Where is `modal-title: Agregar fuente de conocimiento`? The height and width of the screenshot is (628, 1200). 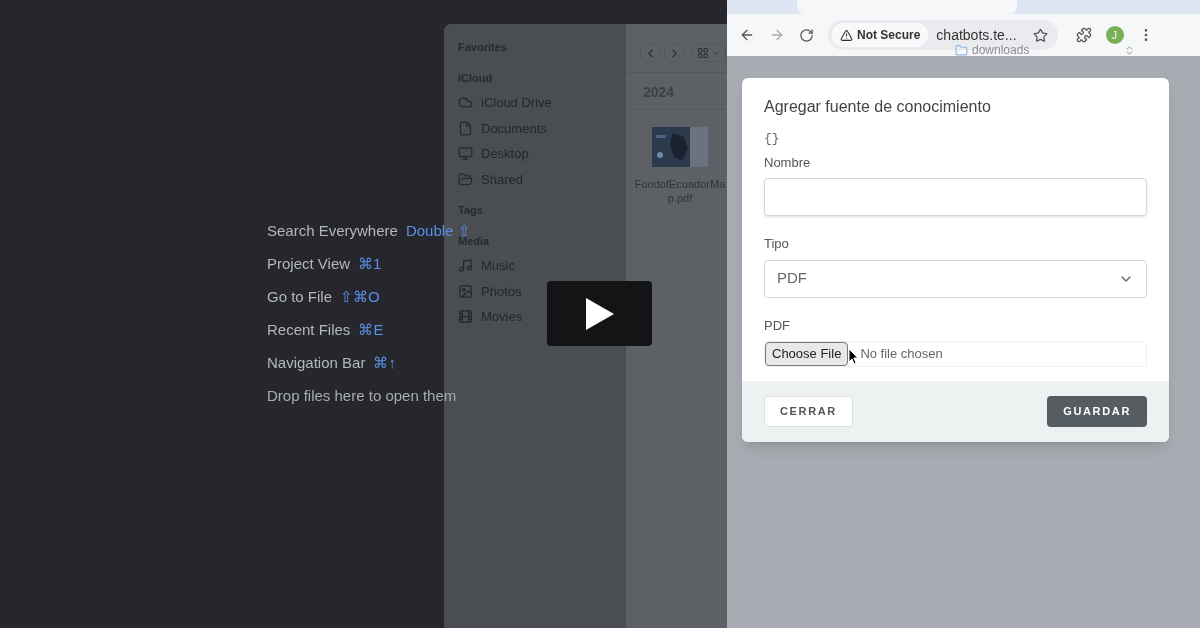 modal-title: Agregar fuente de conocimiento is located at coordinates (877, 107).